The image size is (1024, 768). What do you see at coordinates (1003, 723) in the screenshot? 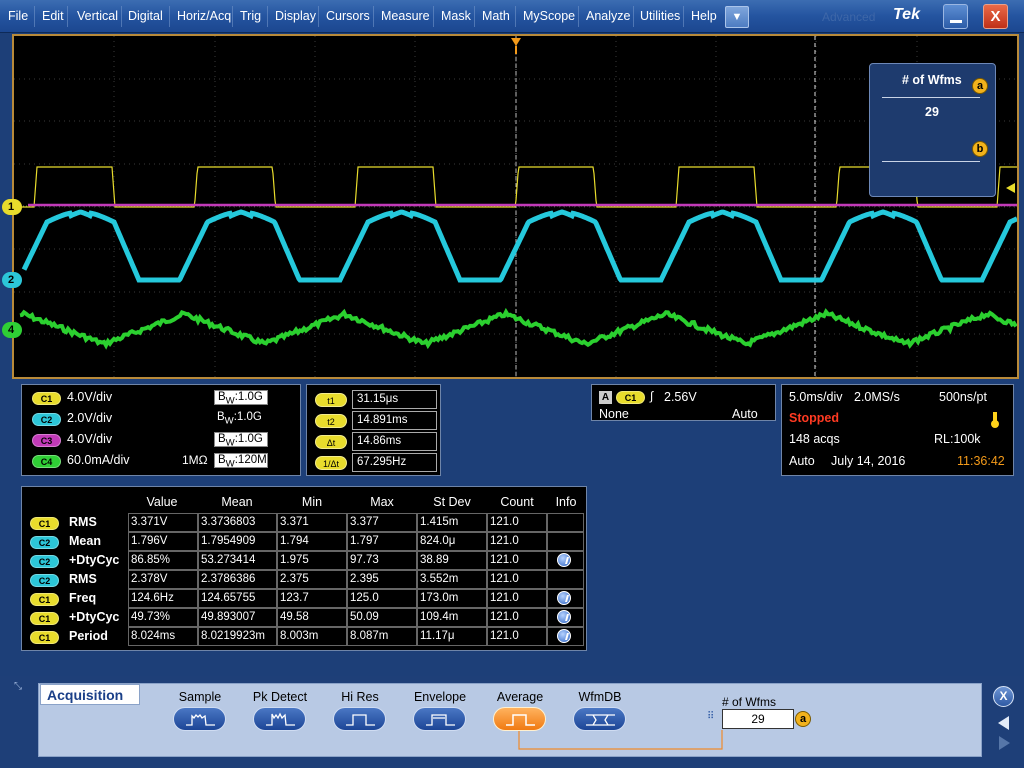
I see `panel-back-icon` at bounding box center [1003, 723].